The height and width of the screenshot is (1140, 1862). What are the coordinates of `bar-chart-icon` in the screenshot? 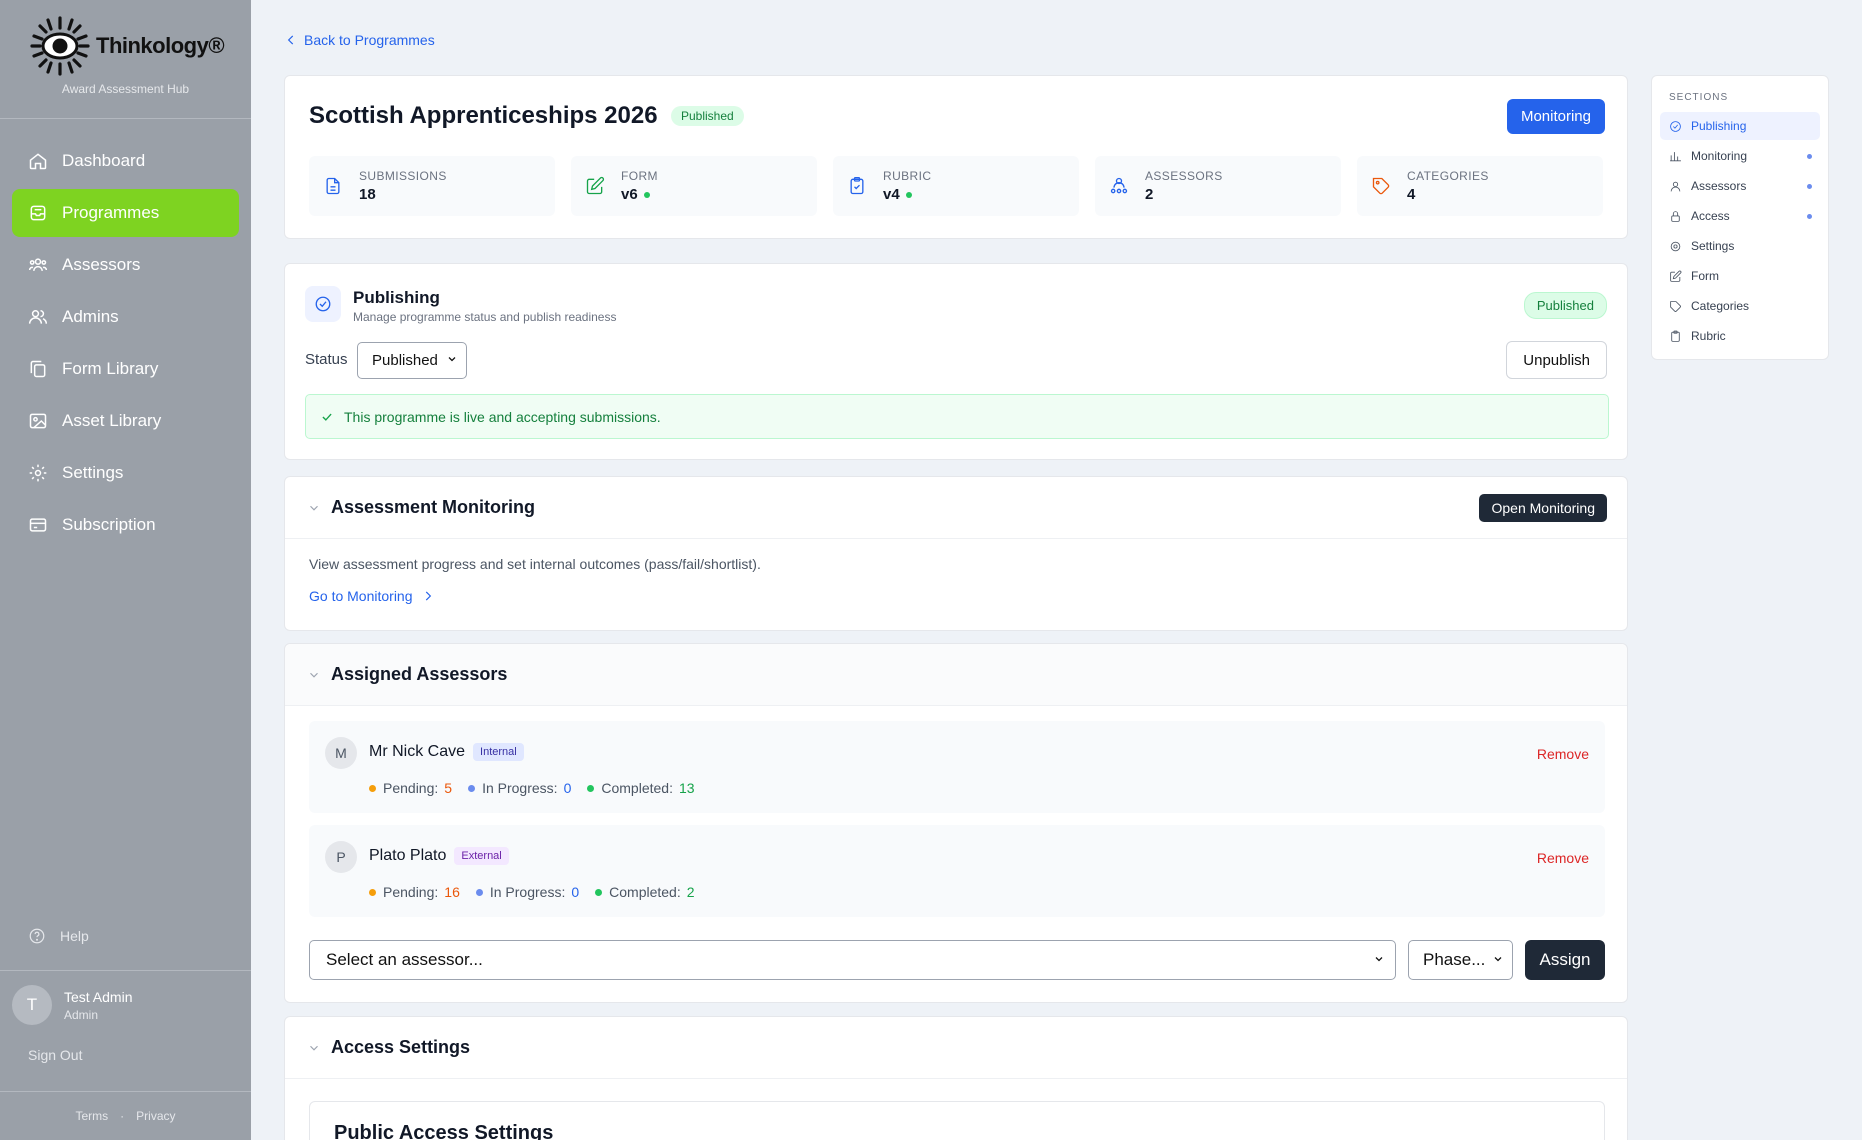 It's located at (1675, 156).